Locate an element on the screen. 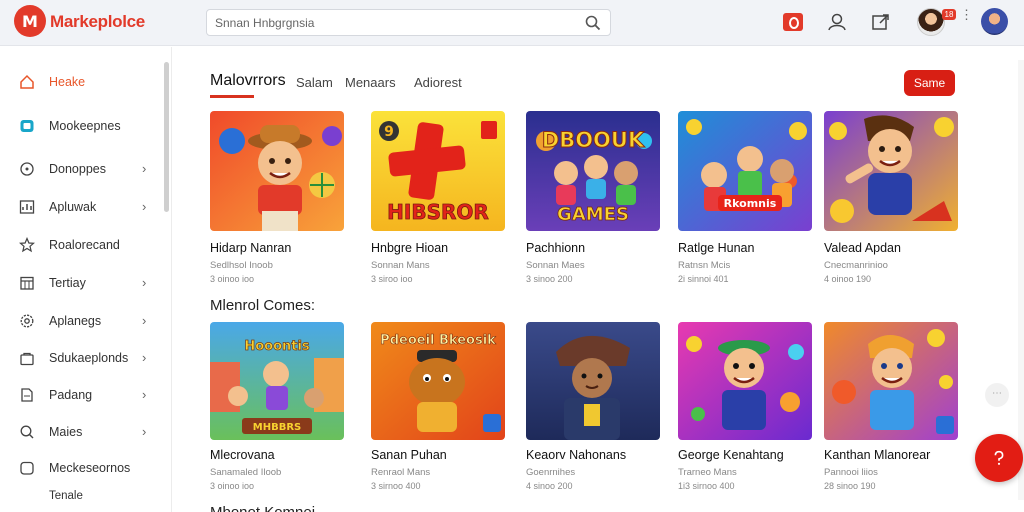 The width and height of the screenshot is (1024, 512). svg-text: 9 is located at coordinates (389, 132).